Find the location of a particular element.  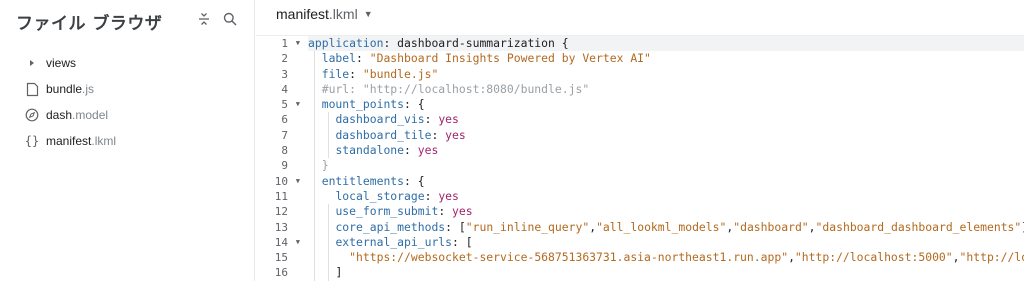

file-title: manifest.lkml is located at coordinates (317, 14).